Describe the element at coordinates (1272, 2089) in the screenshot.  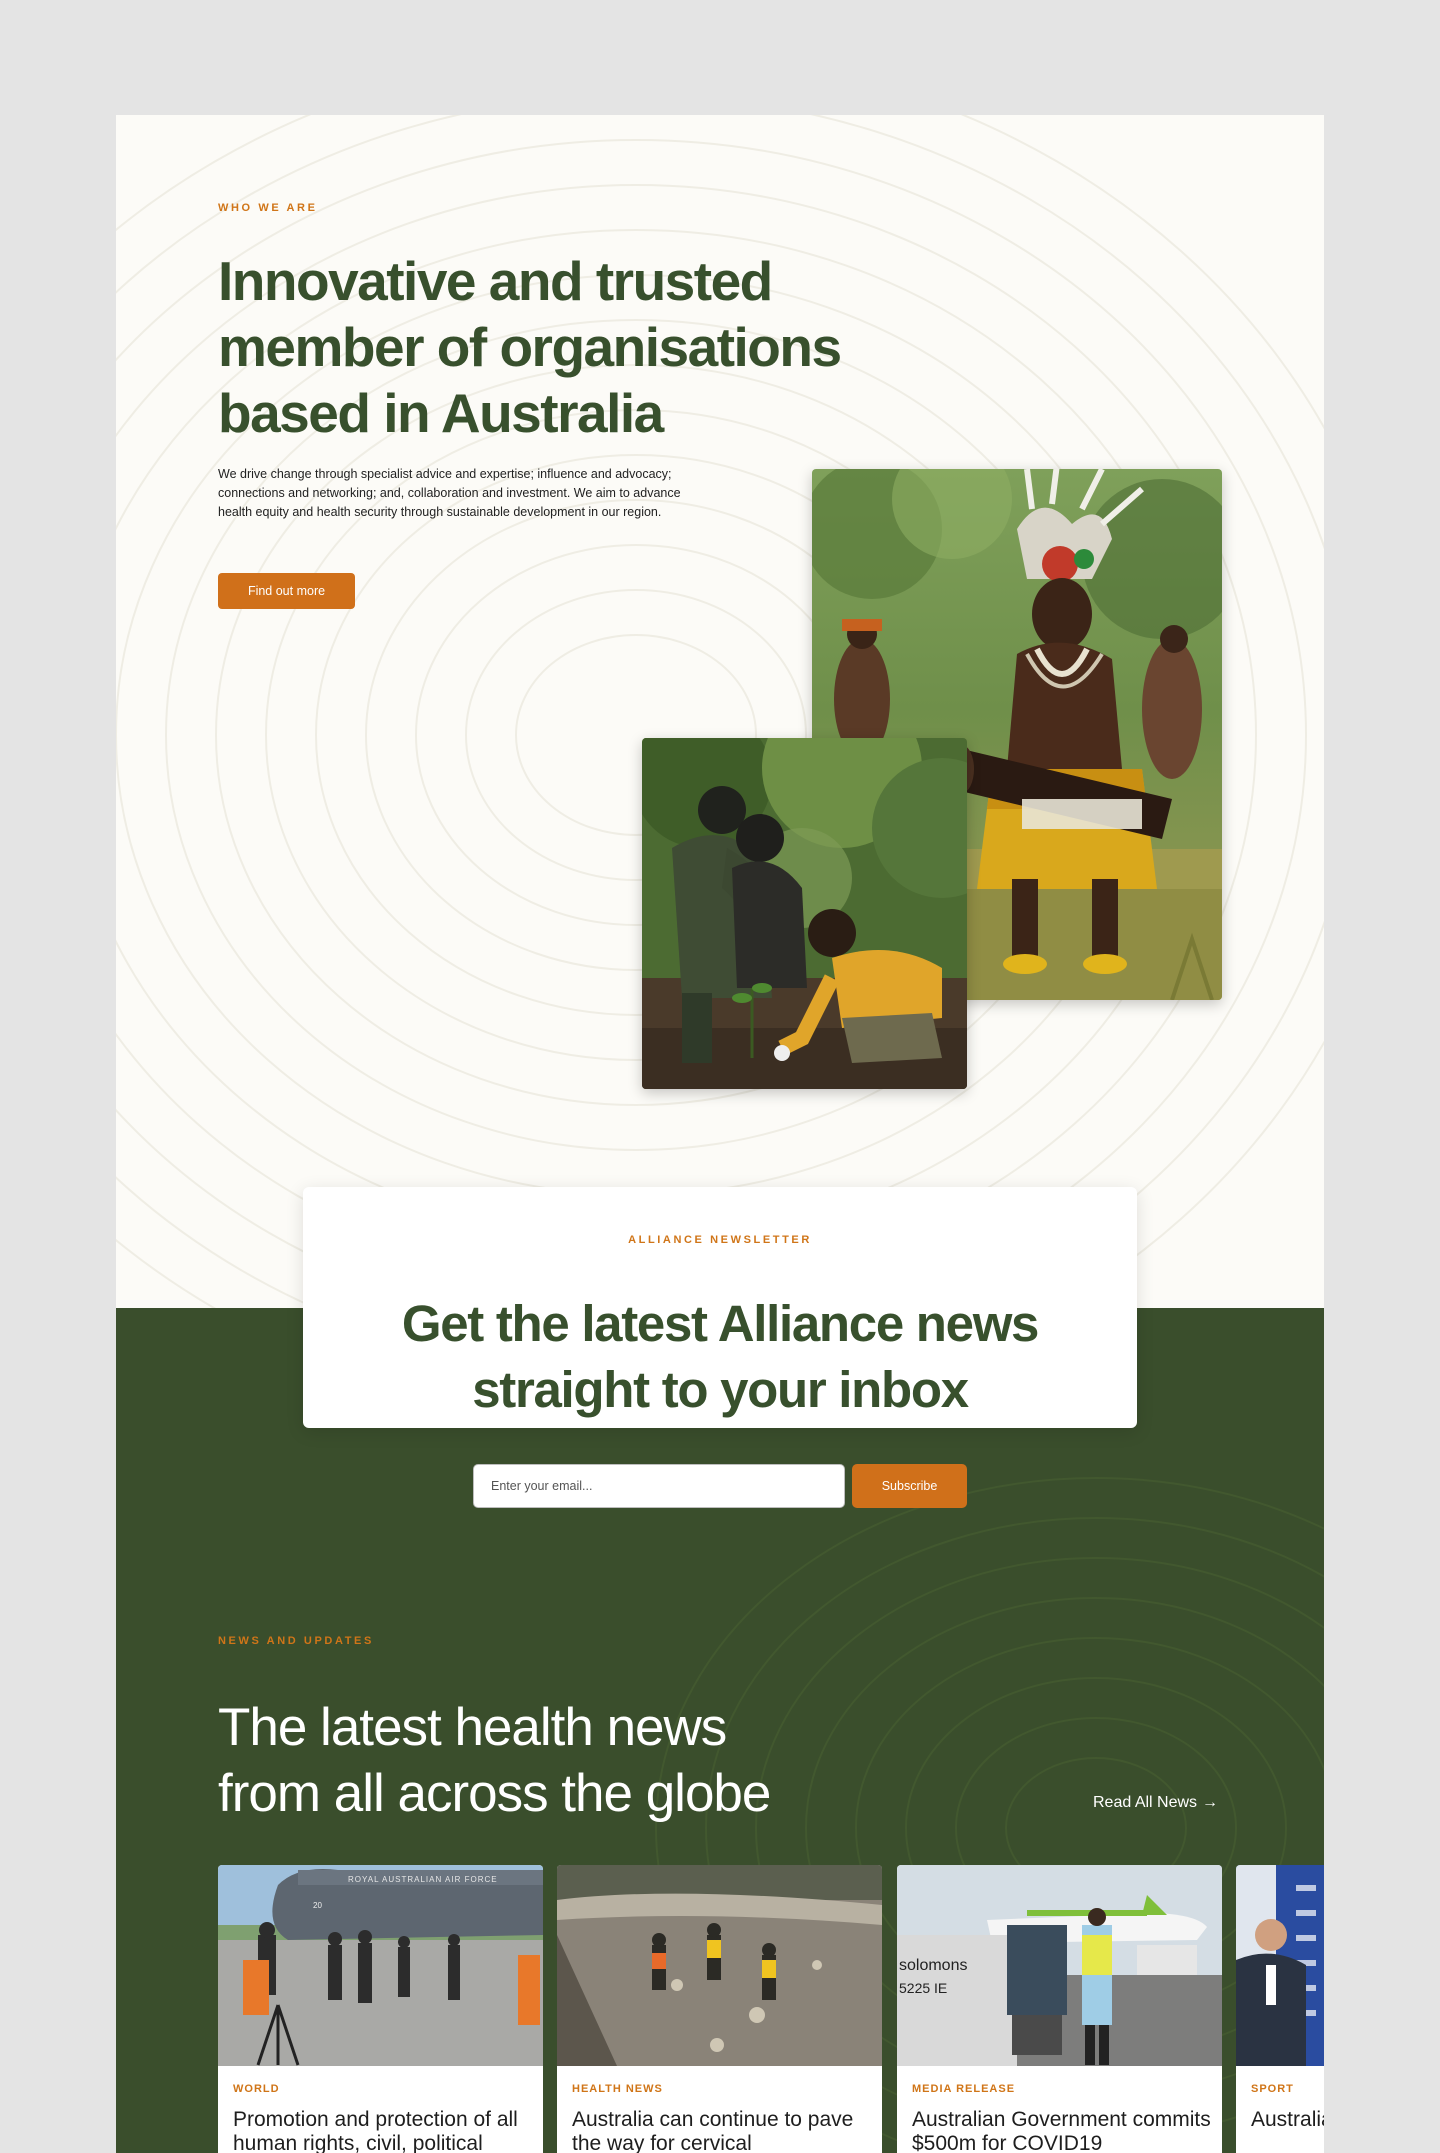
I see `news-card-category: SPORT` at that location.